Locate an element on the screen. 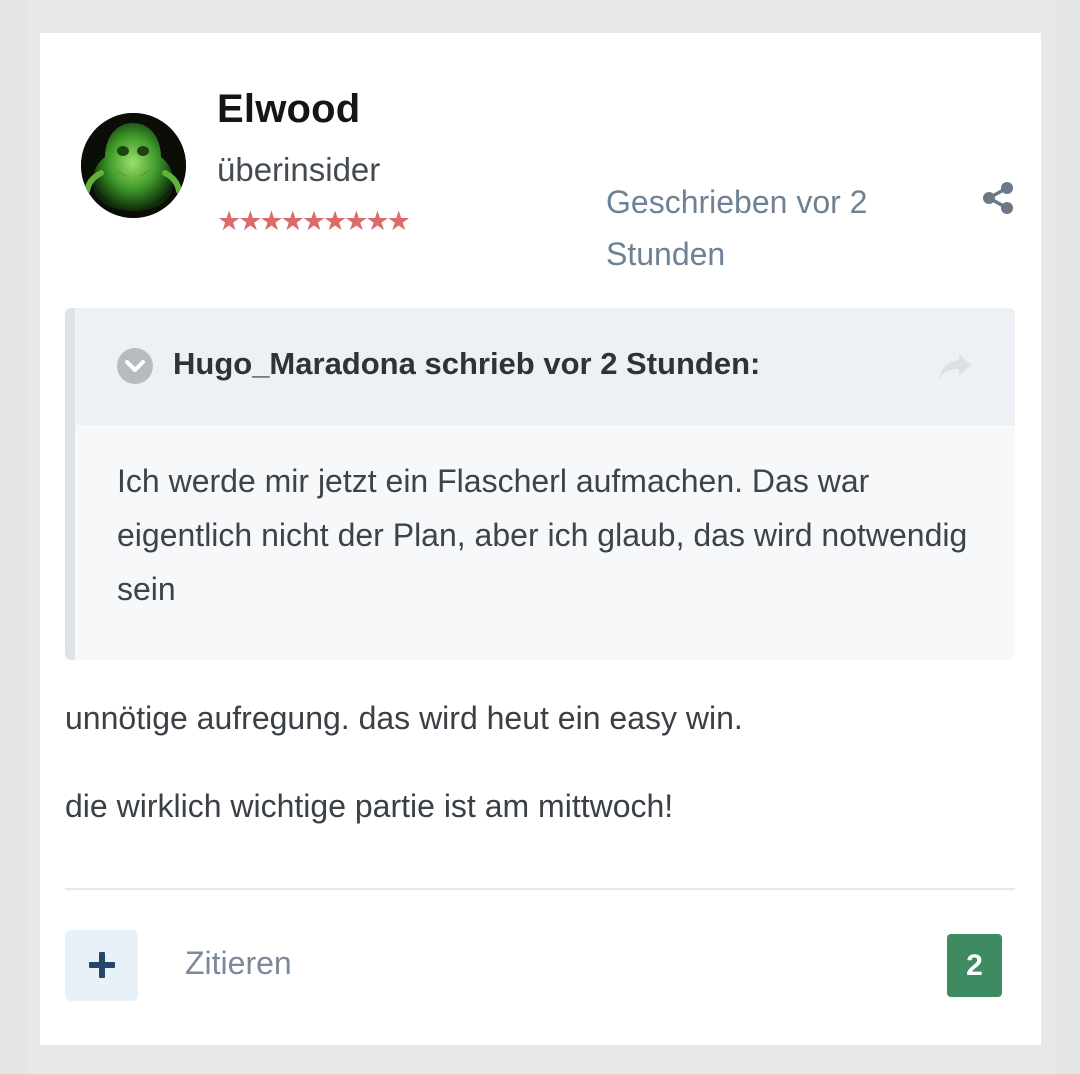 This screenshot has width=1080, height=1074. plus-icon is located at coordinates (101, 965).